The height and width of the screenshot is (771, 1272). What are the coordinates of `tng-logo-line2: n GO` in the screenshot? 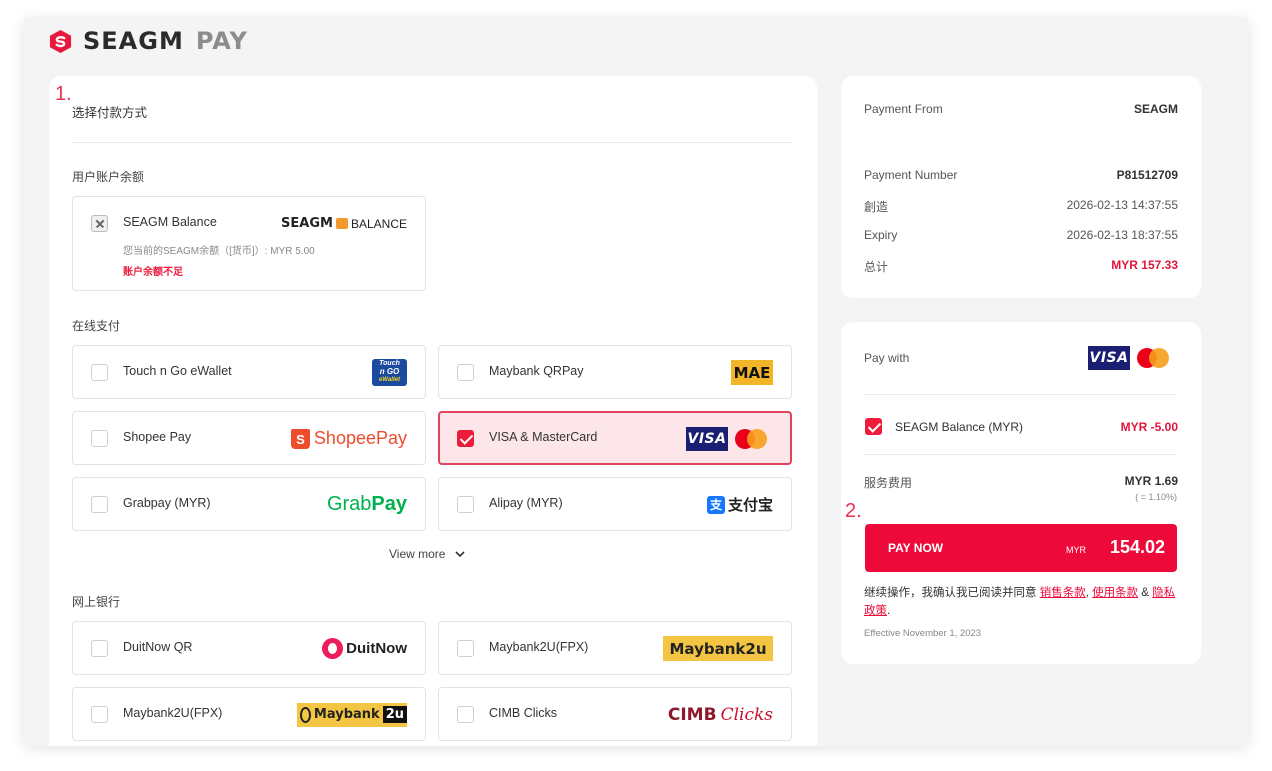 It's located at (389, 371).